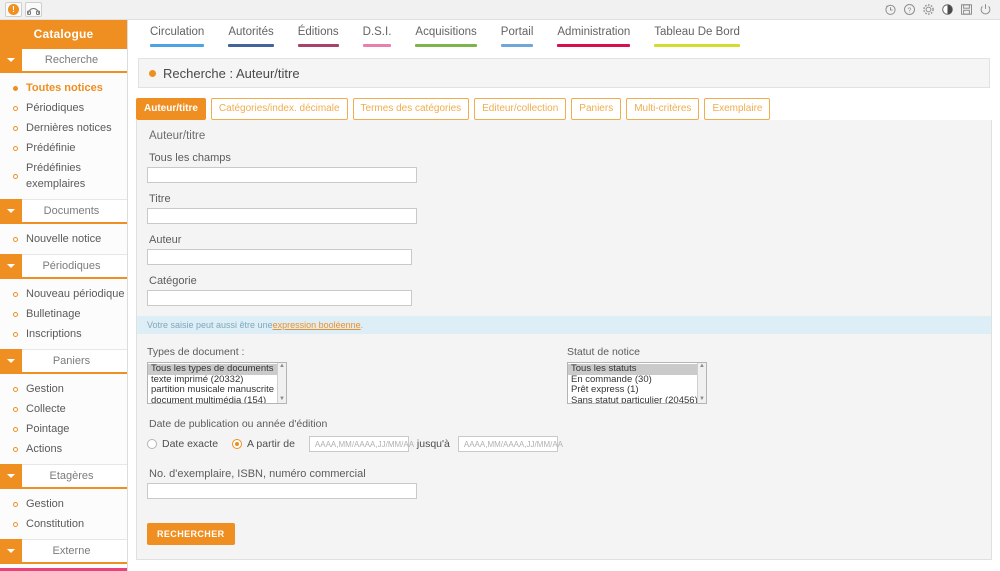 This screenshot has height=571, width=1000. I want to click on nav-tab-d-s-i-: D.S.I., so click(377, 36).